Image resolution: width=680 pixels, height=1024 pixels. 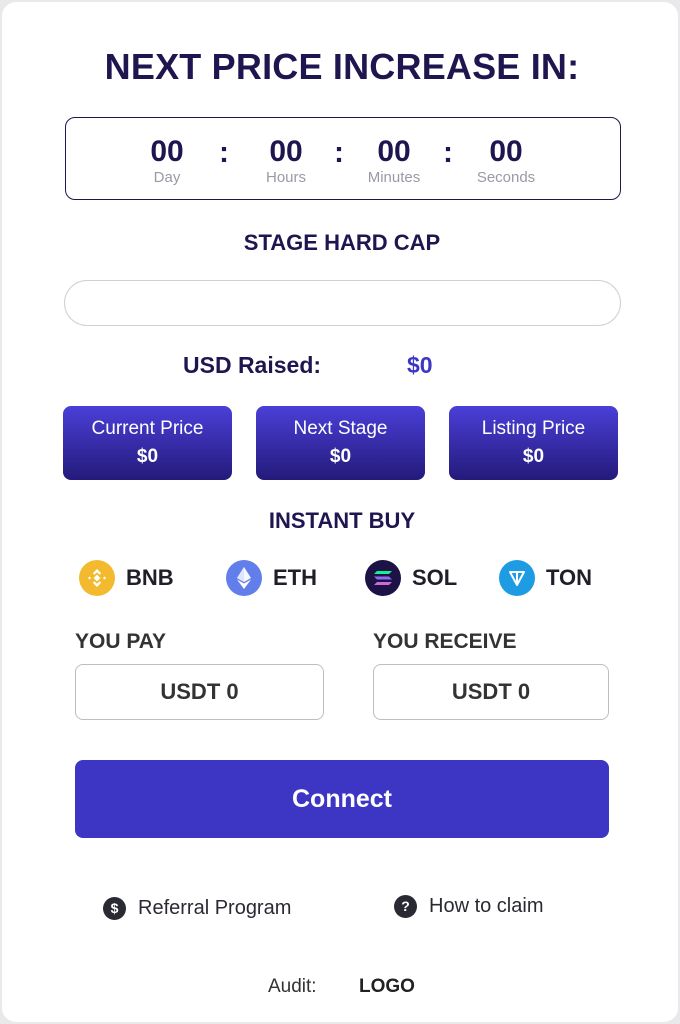 What do you see at coordinates (244, 578) in the screenshot?
I see `eth-icon` at bounding box center [244, 578].